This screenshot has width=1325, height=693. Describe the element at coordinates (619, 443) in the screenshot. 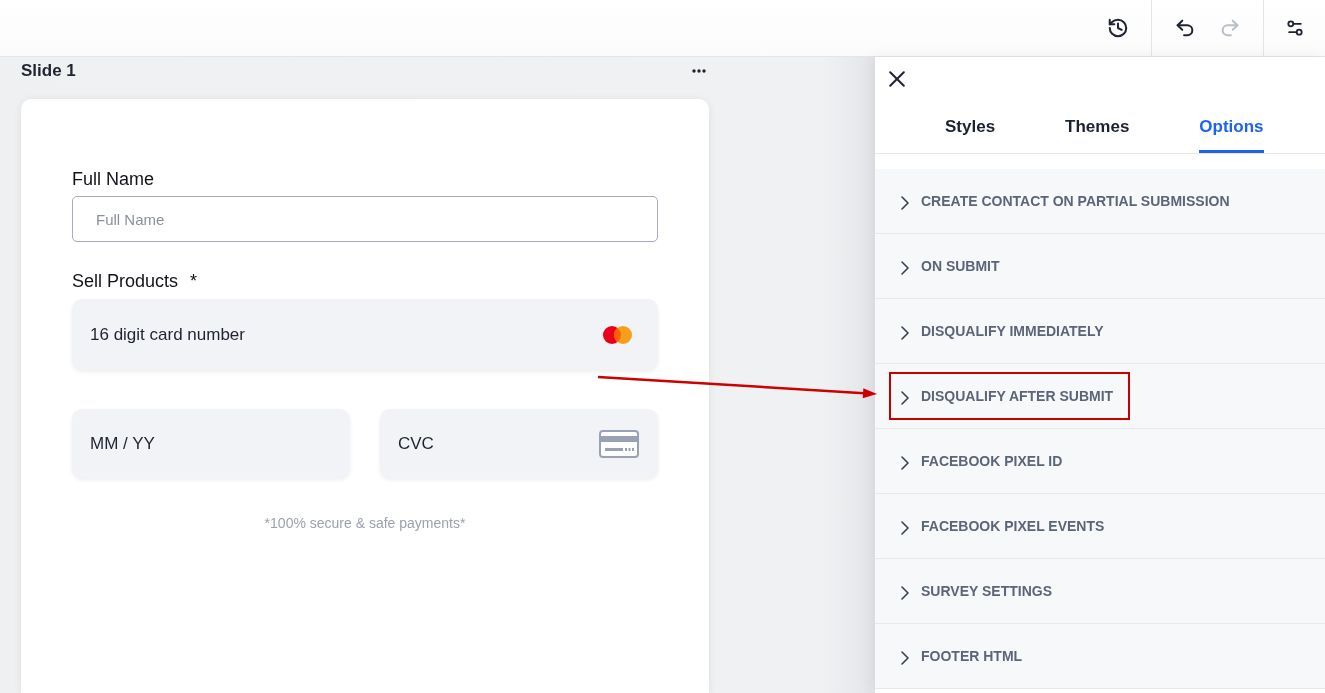

I see `credit-card-icon` at that location.